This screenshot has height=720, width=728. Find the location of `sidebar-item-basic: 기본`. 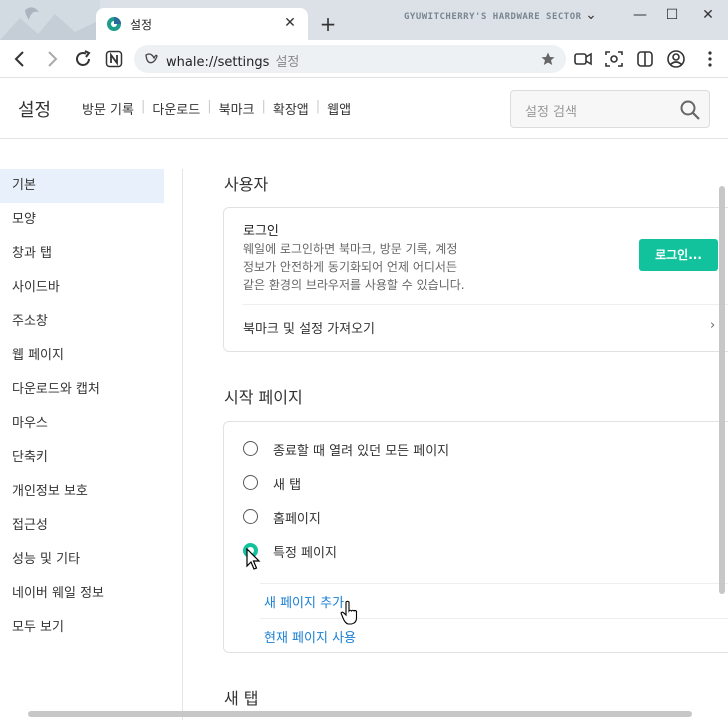

sidebar-item-basic: 기본 is located at coordinates (82, 186).